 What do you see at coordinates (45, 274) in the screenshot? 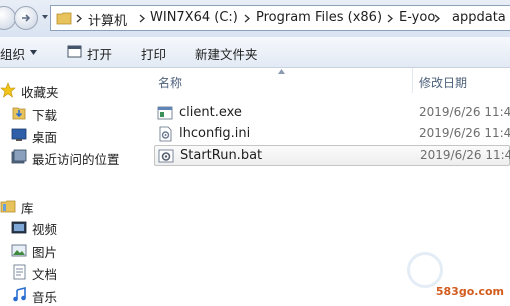
I see `sidebar-item-label: 文档` at bounding box center [45, 274].